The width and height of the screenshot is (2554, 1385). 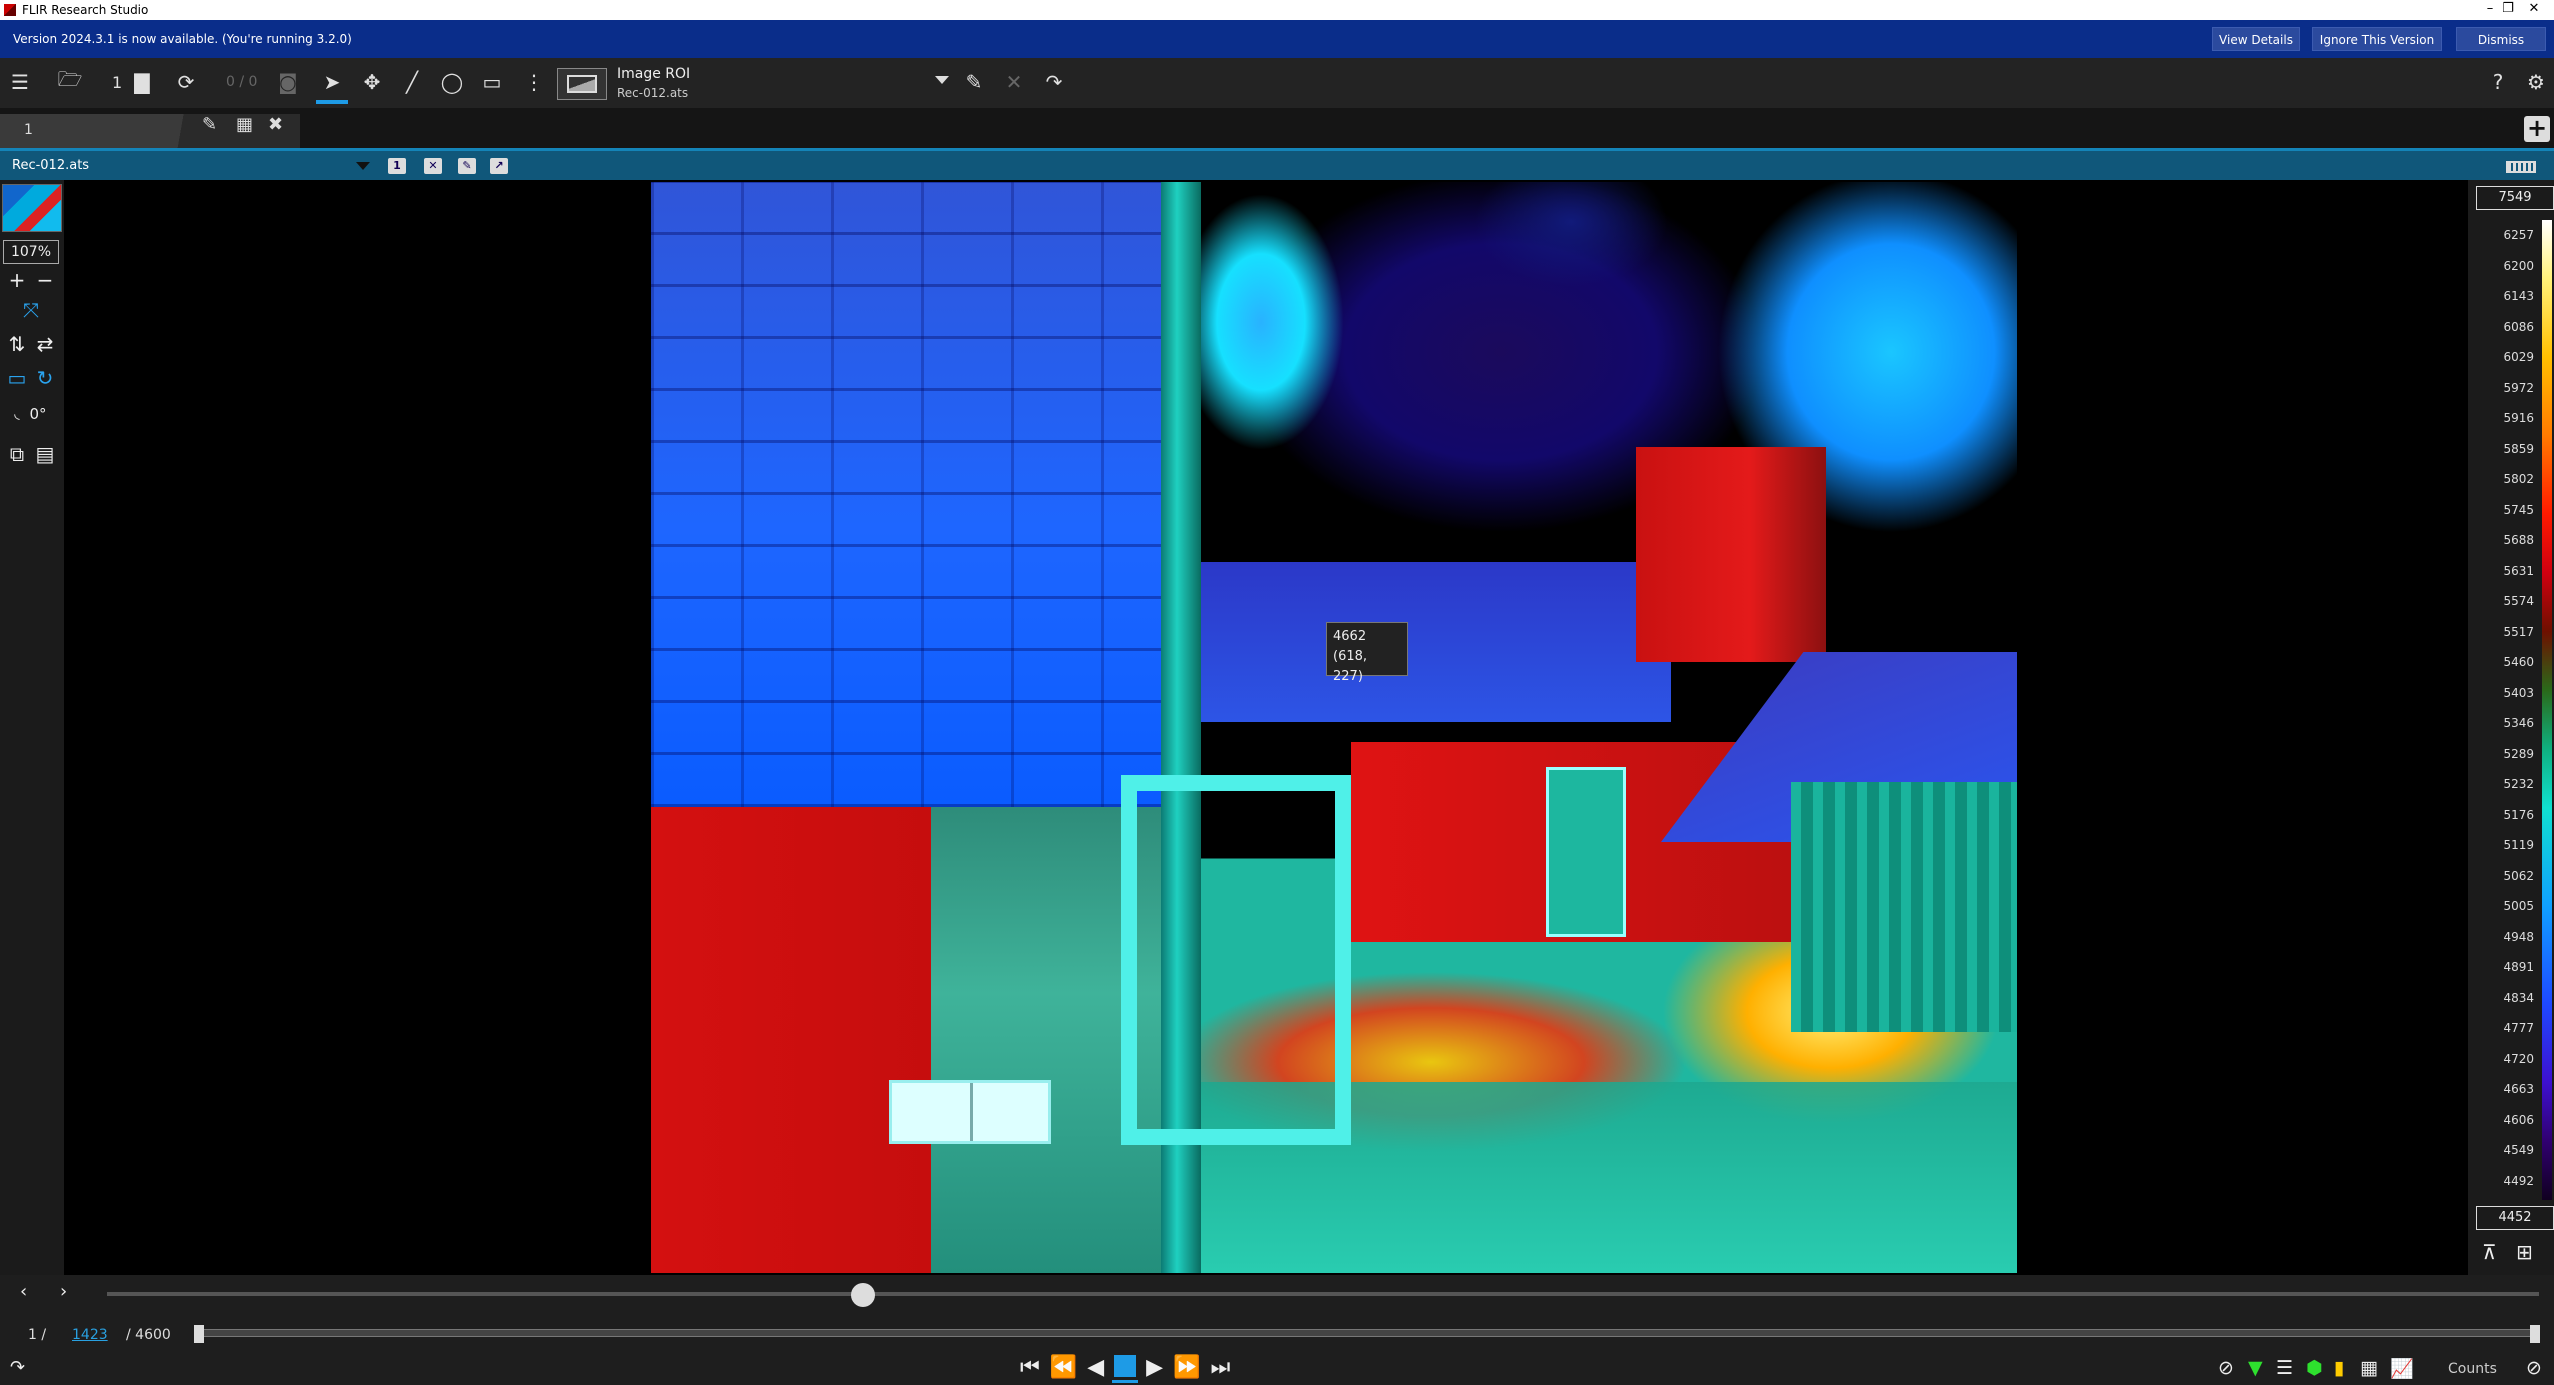 I want to click on scale-lock-icon: ⊞, so click(x=2524, y=1252).